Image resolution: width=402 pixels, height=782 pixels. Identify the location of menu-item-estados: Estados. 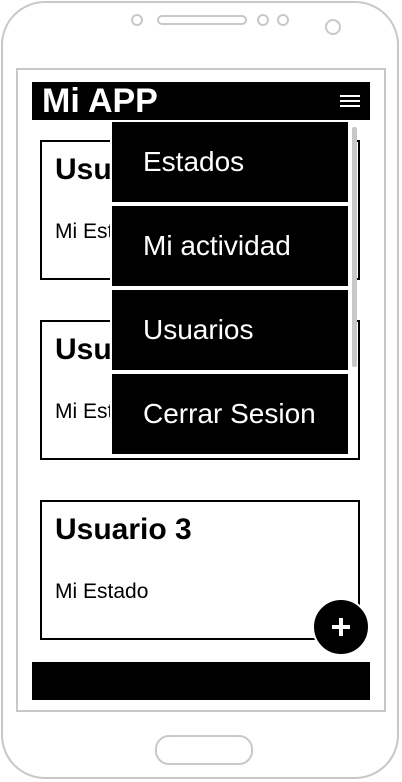
(230, 162).